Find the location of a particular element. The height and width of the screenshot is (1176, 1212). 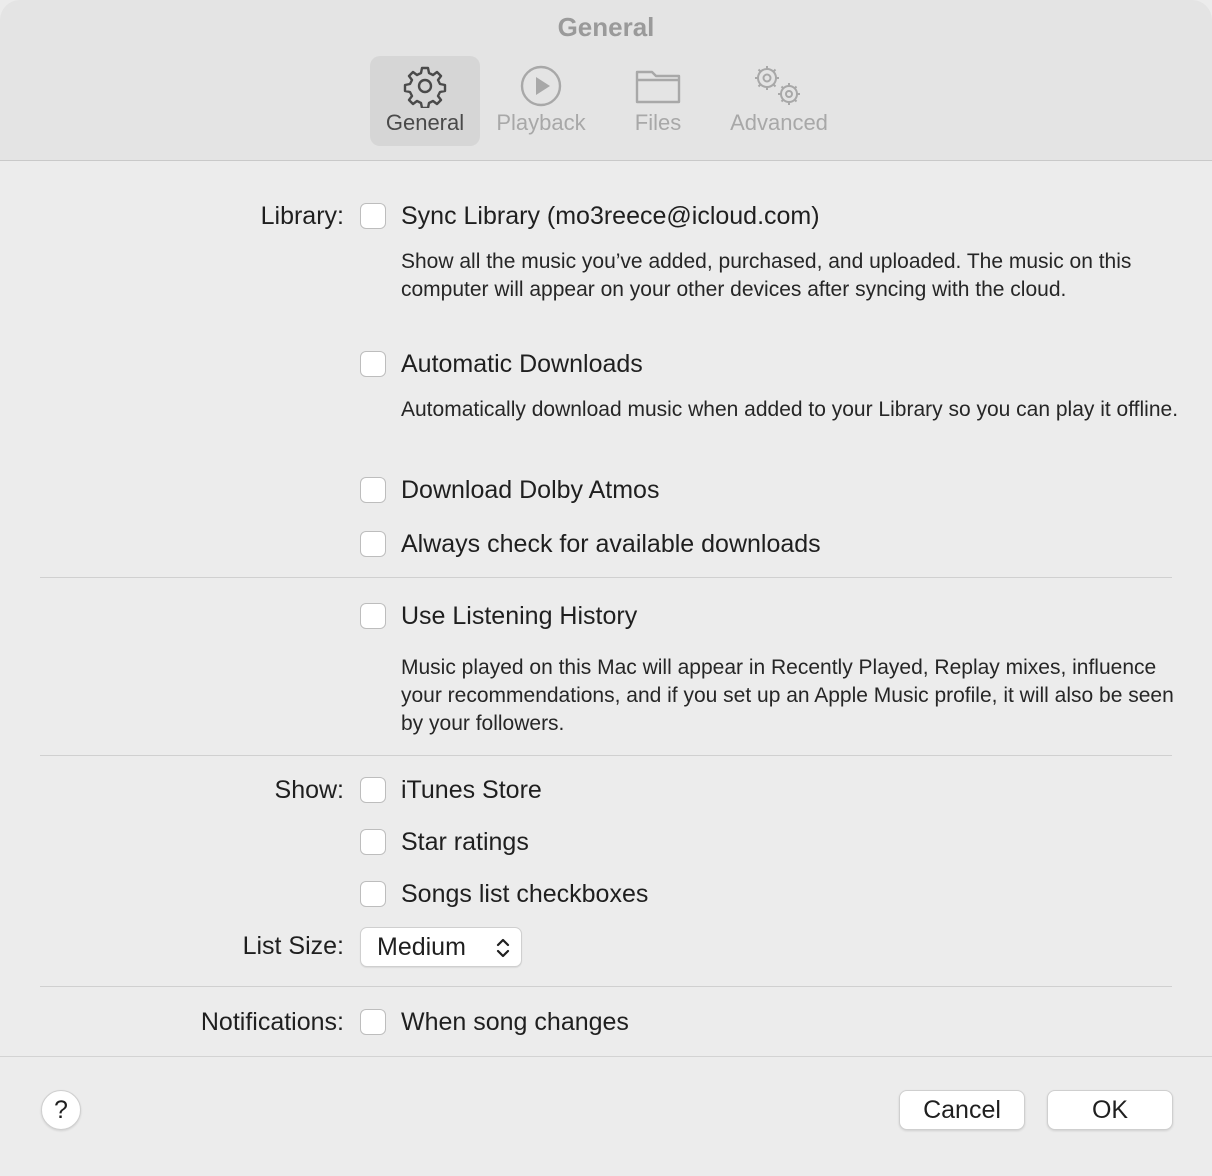

always-check-downloads-label: Always check for available downloads is located at coordinates (611, 544).